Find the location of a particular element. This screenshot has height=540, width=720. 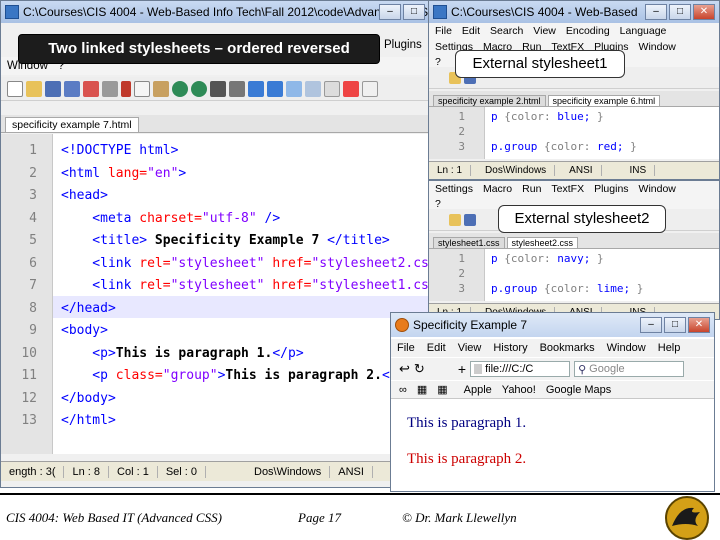

code-token: red; is located at coordinates (610, 146).